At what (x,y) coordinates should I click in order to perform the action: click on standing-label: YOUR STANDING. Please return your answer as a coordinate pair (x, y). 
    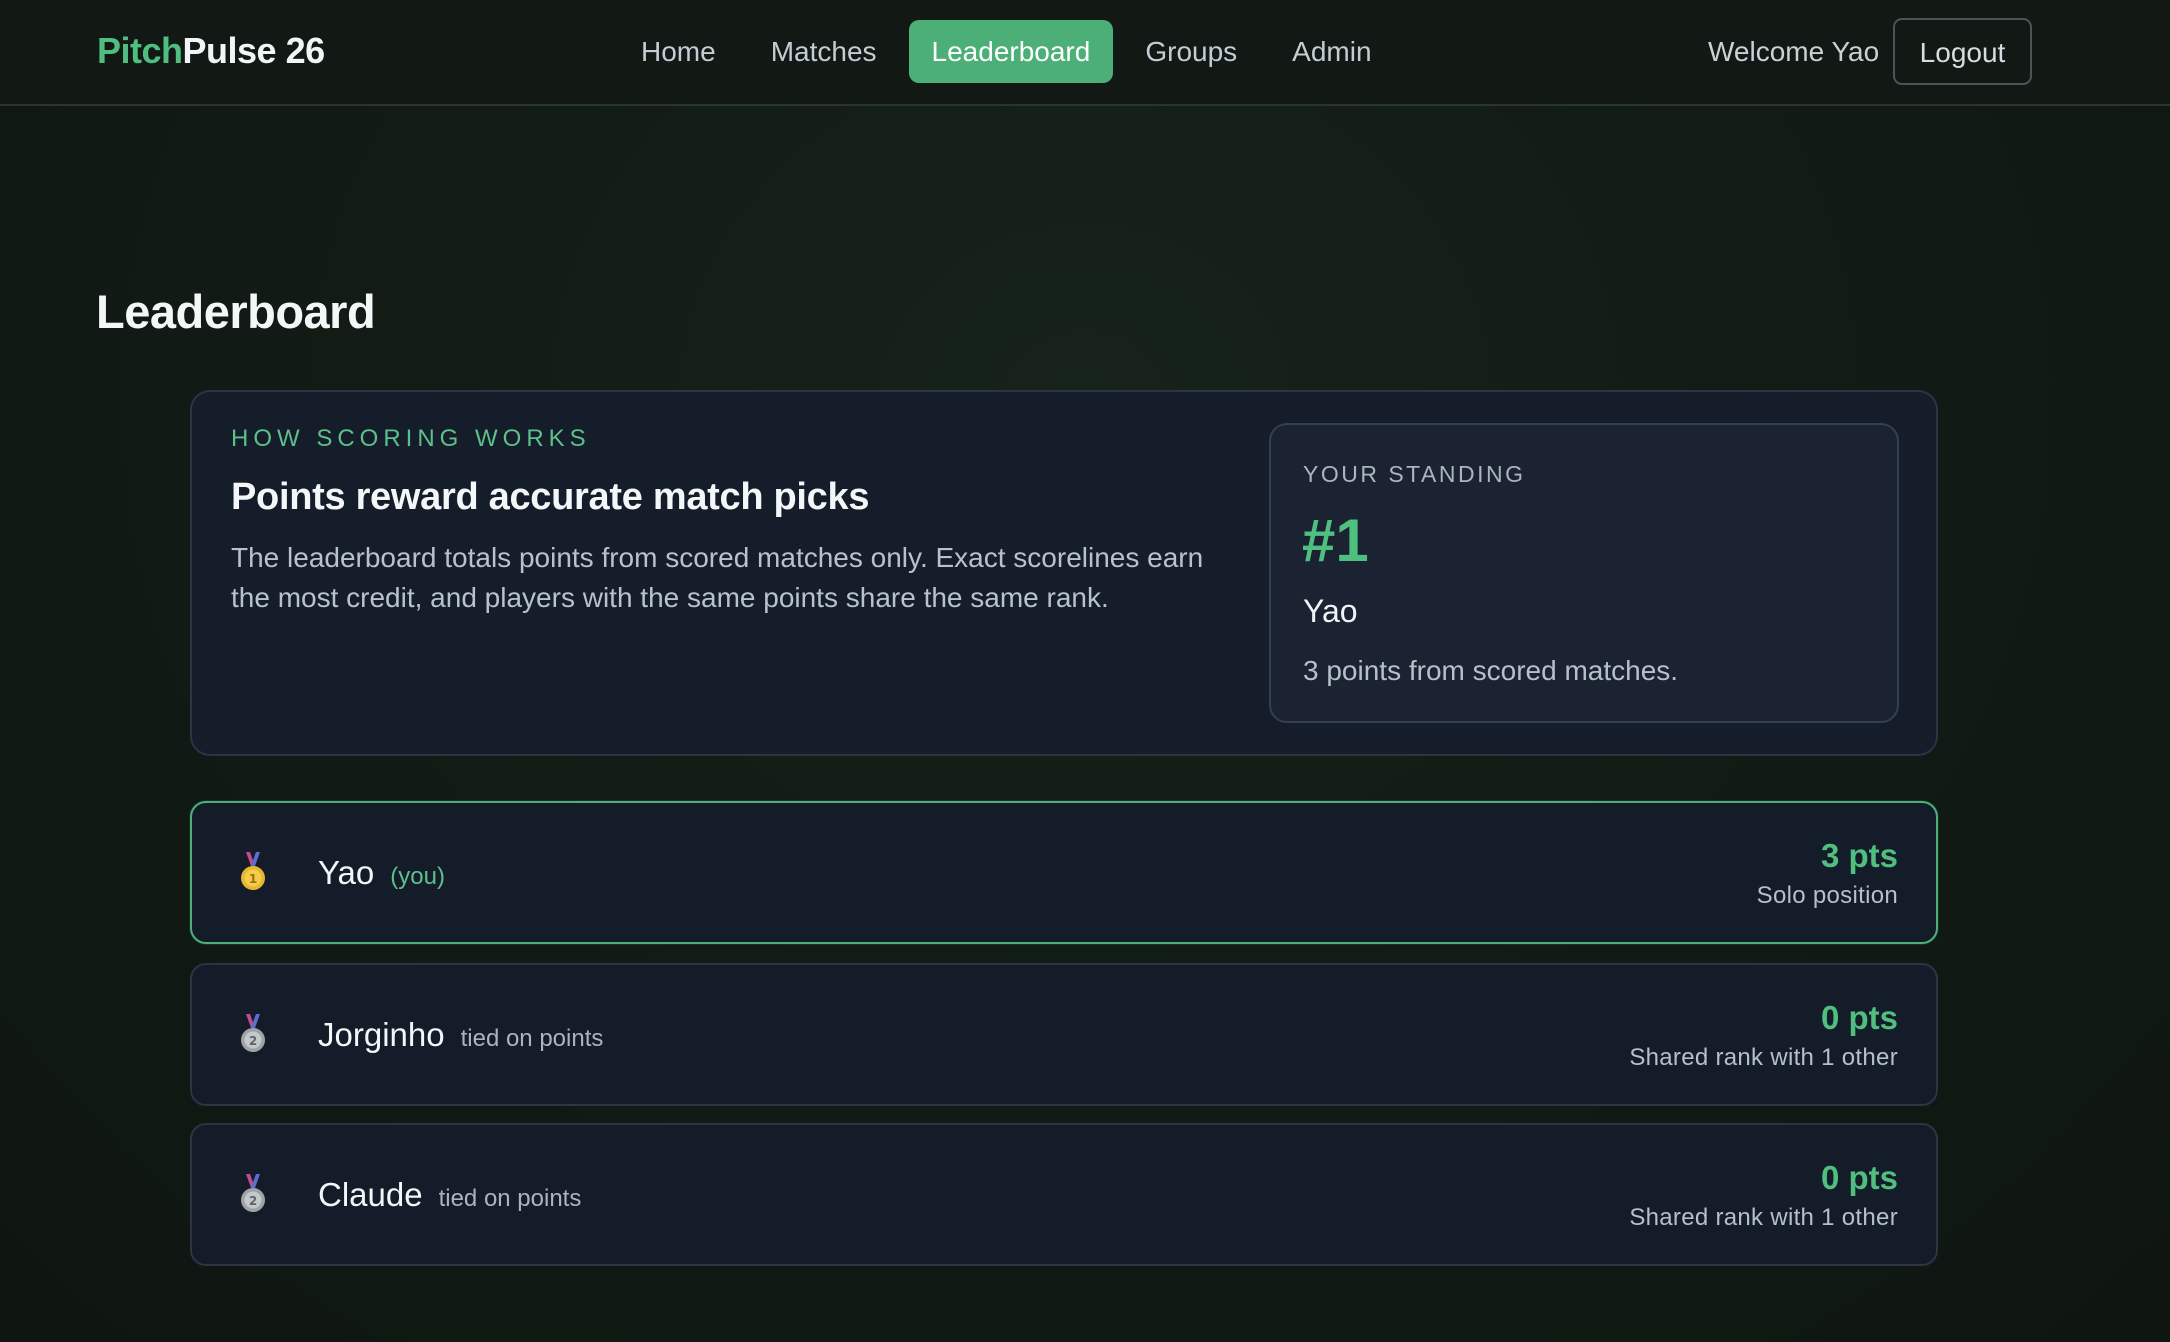
    Looking at the image, I should click on (1414, 474).